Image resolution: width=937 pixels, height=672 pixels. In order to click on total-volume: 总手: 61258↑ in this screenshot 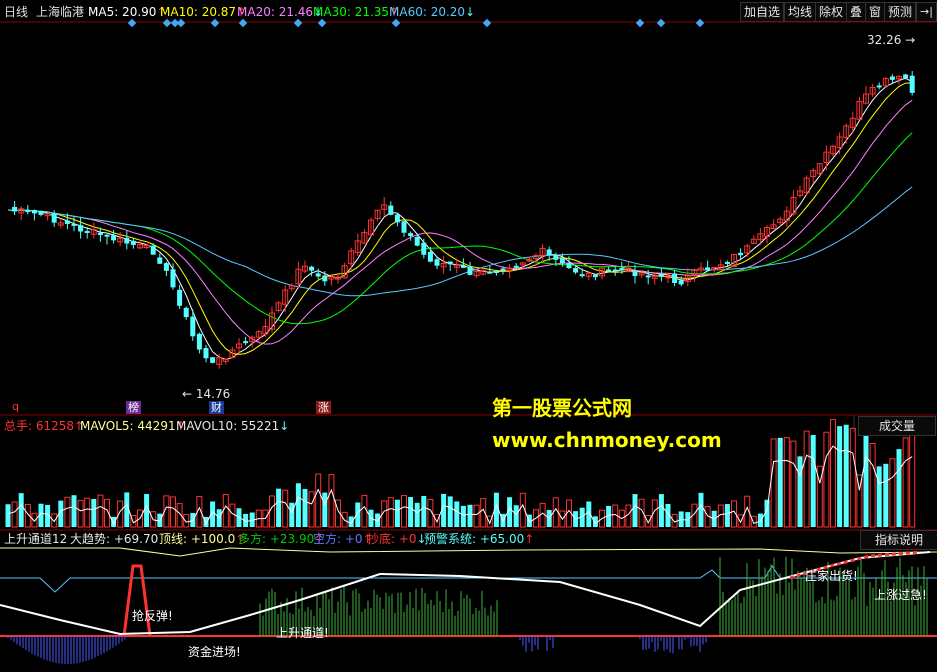, I will do `click(44, 426)`.